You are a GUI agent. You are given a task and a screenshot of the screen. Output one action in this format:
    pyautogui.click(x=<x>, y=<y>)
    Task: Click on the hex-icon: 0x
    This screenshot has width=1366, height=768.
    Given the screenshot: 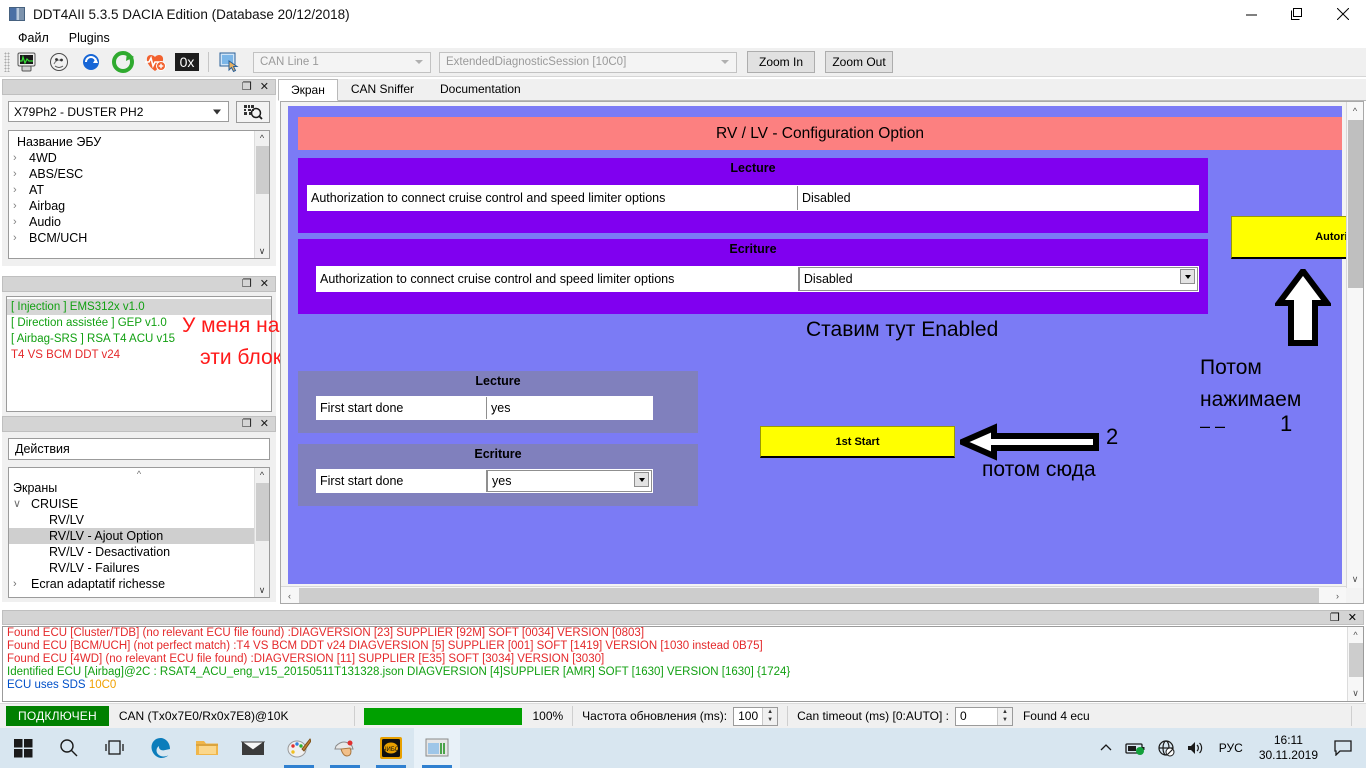 What is the action you would take?
    pyautogui.click(x=187, y=62)
    